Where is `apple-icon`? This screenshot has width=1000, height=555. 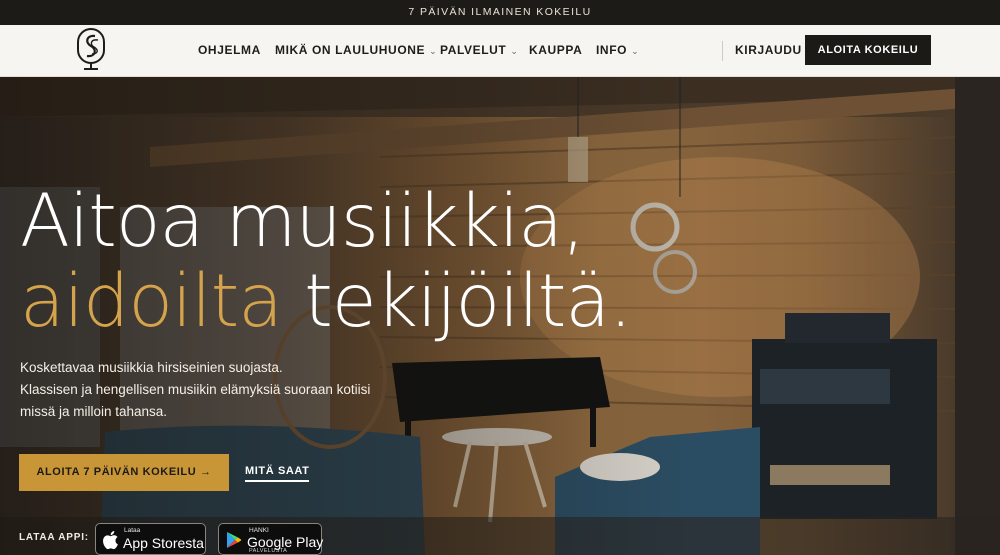
apple-icon is located at coordinates (110, 540).